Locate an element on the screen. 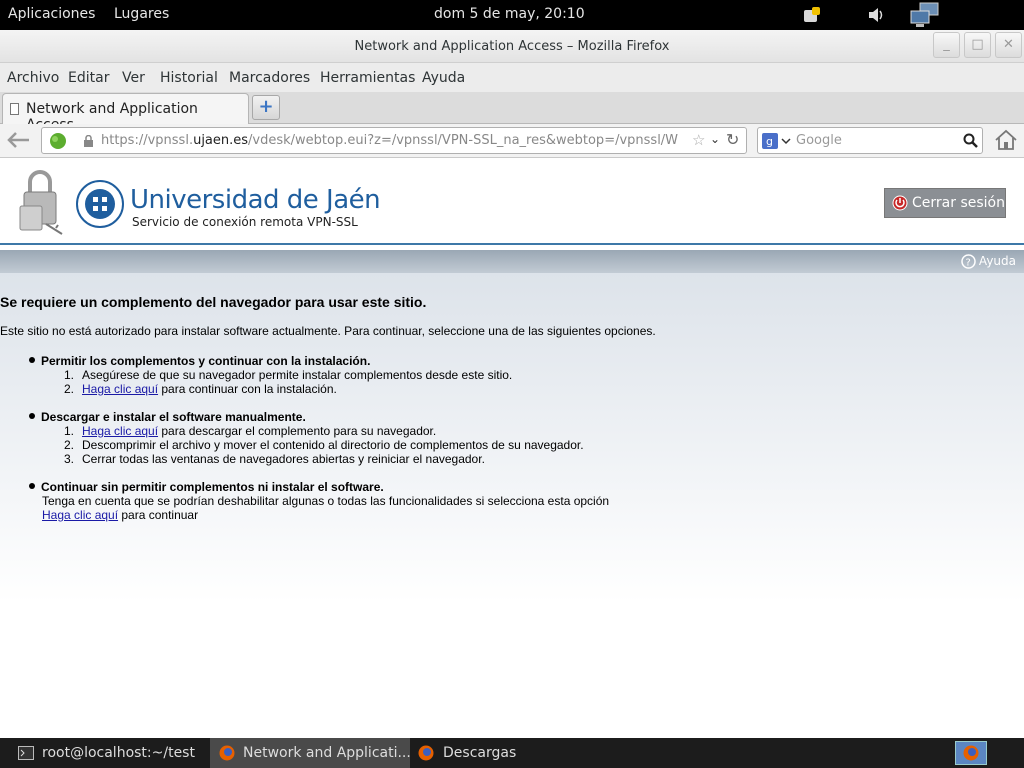  bookmark-star-icon: ☆ is located at coordinates (698, 140).